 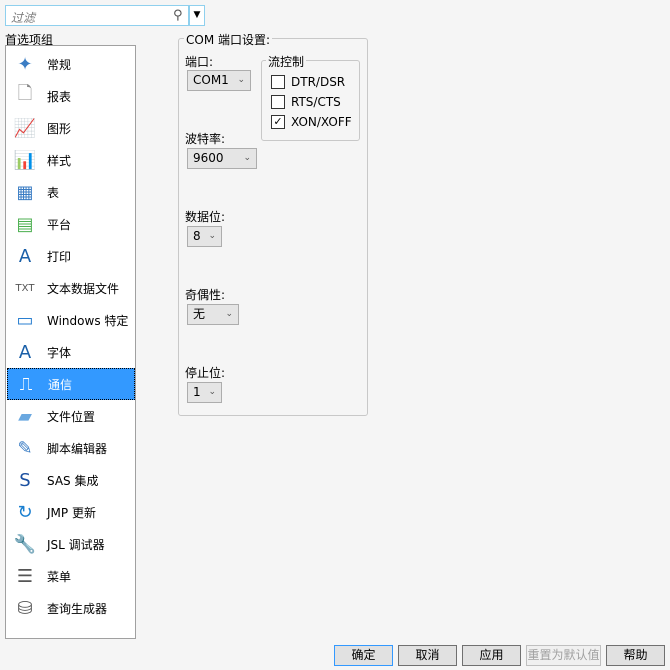 I want to click on list-item: ▦ 表, so click(x=71, y=192).